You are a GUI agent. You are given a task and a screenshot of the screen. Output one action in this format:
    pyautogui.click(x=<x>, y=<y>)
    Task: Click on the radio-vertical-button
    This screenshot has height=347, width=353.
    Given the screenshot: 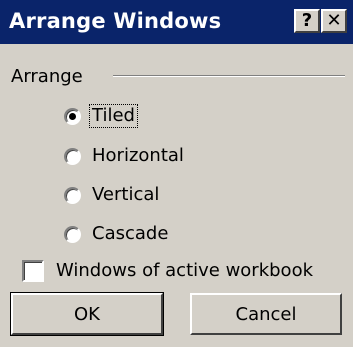 What is the action you would take?
    pyautogui.click(x=72, y=195)
    